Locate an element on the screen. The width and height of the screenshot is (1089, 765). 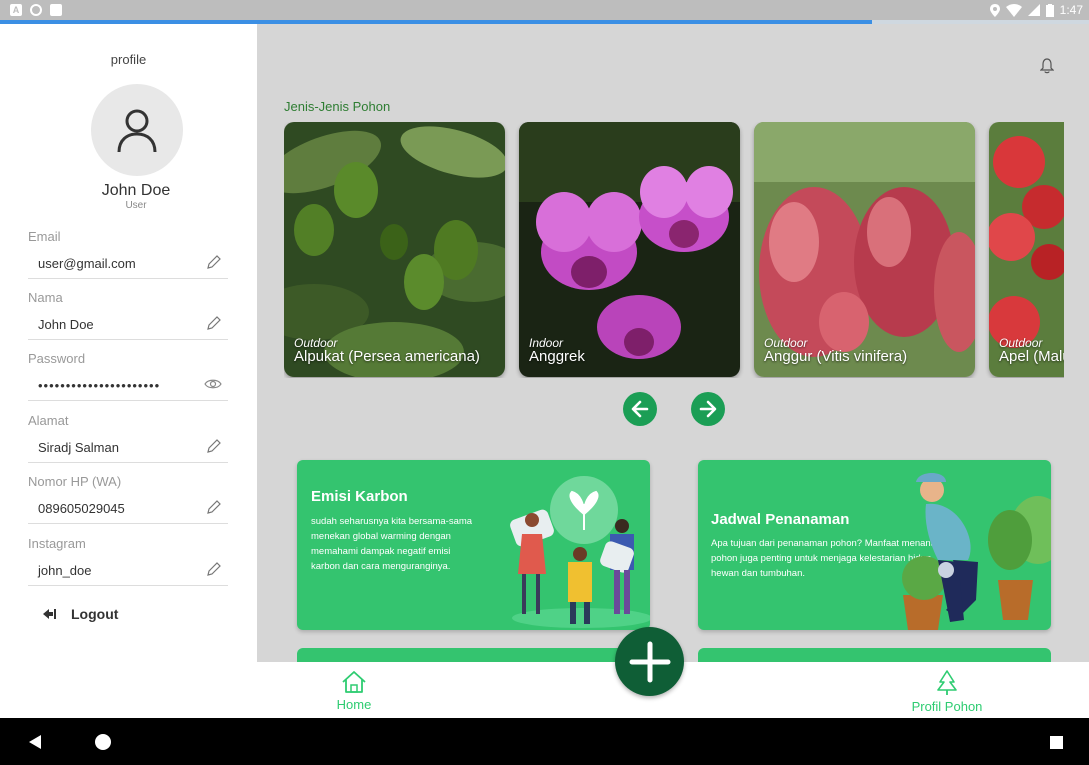
arrow-left-icon is located at coordinates (640, 409).